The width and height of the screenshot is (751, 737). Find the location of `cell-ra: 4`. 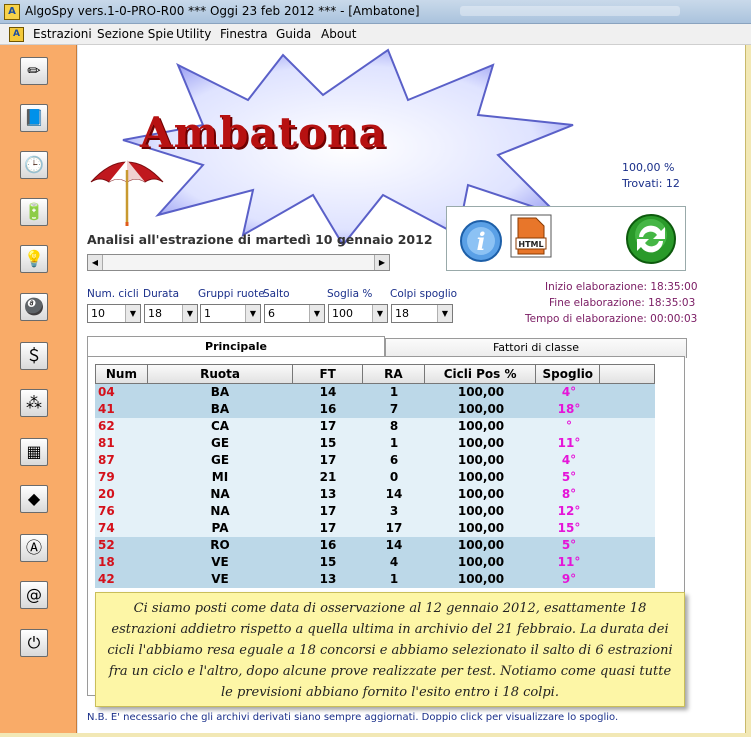

cell-ra: 4 is located at coordinates (394, 562).